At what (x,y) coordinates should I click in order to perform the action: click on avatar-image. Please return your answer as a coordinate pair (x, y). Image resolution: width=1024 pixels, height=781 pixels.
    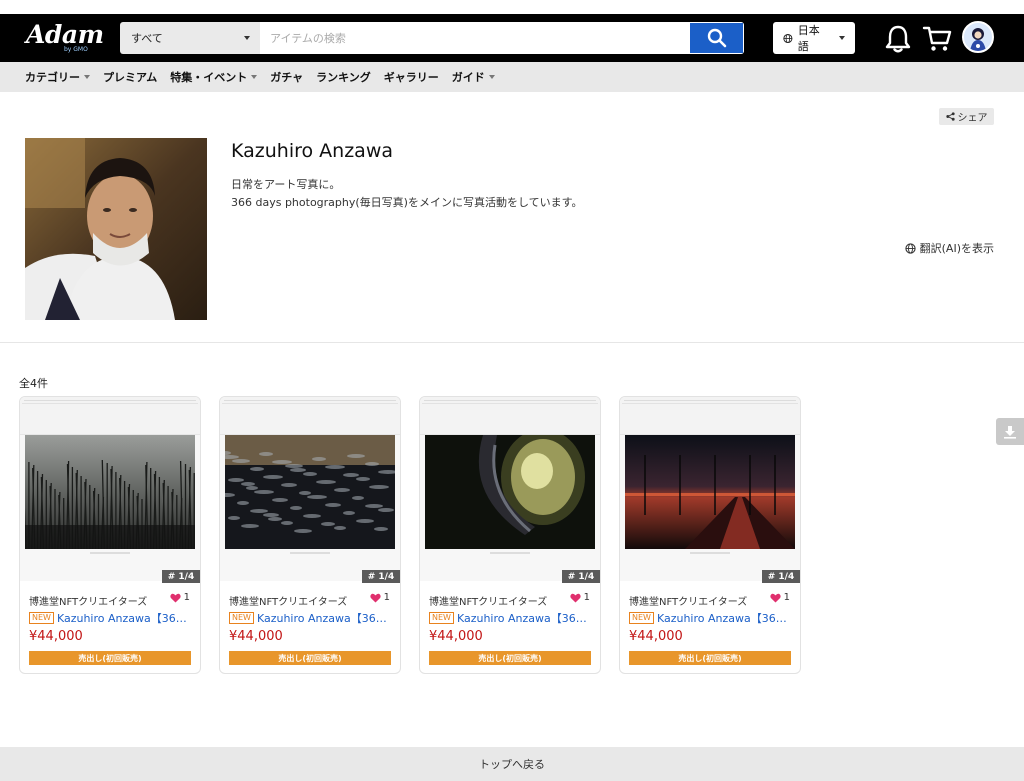
    Looking at the image, I should click on (978, 37).